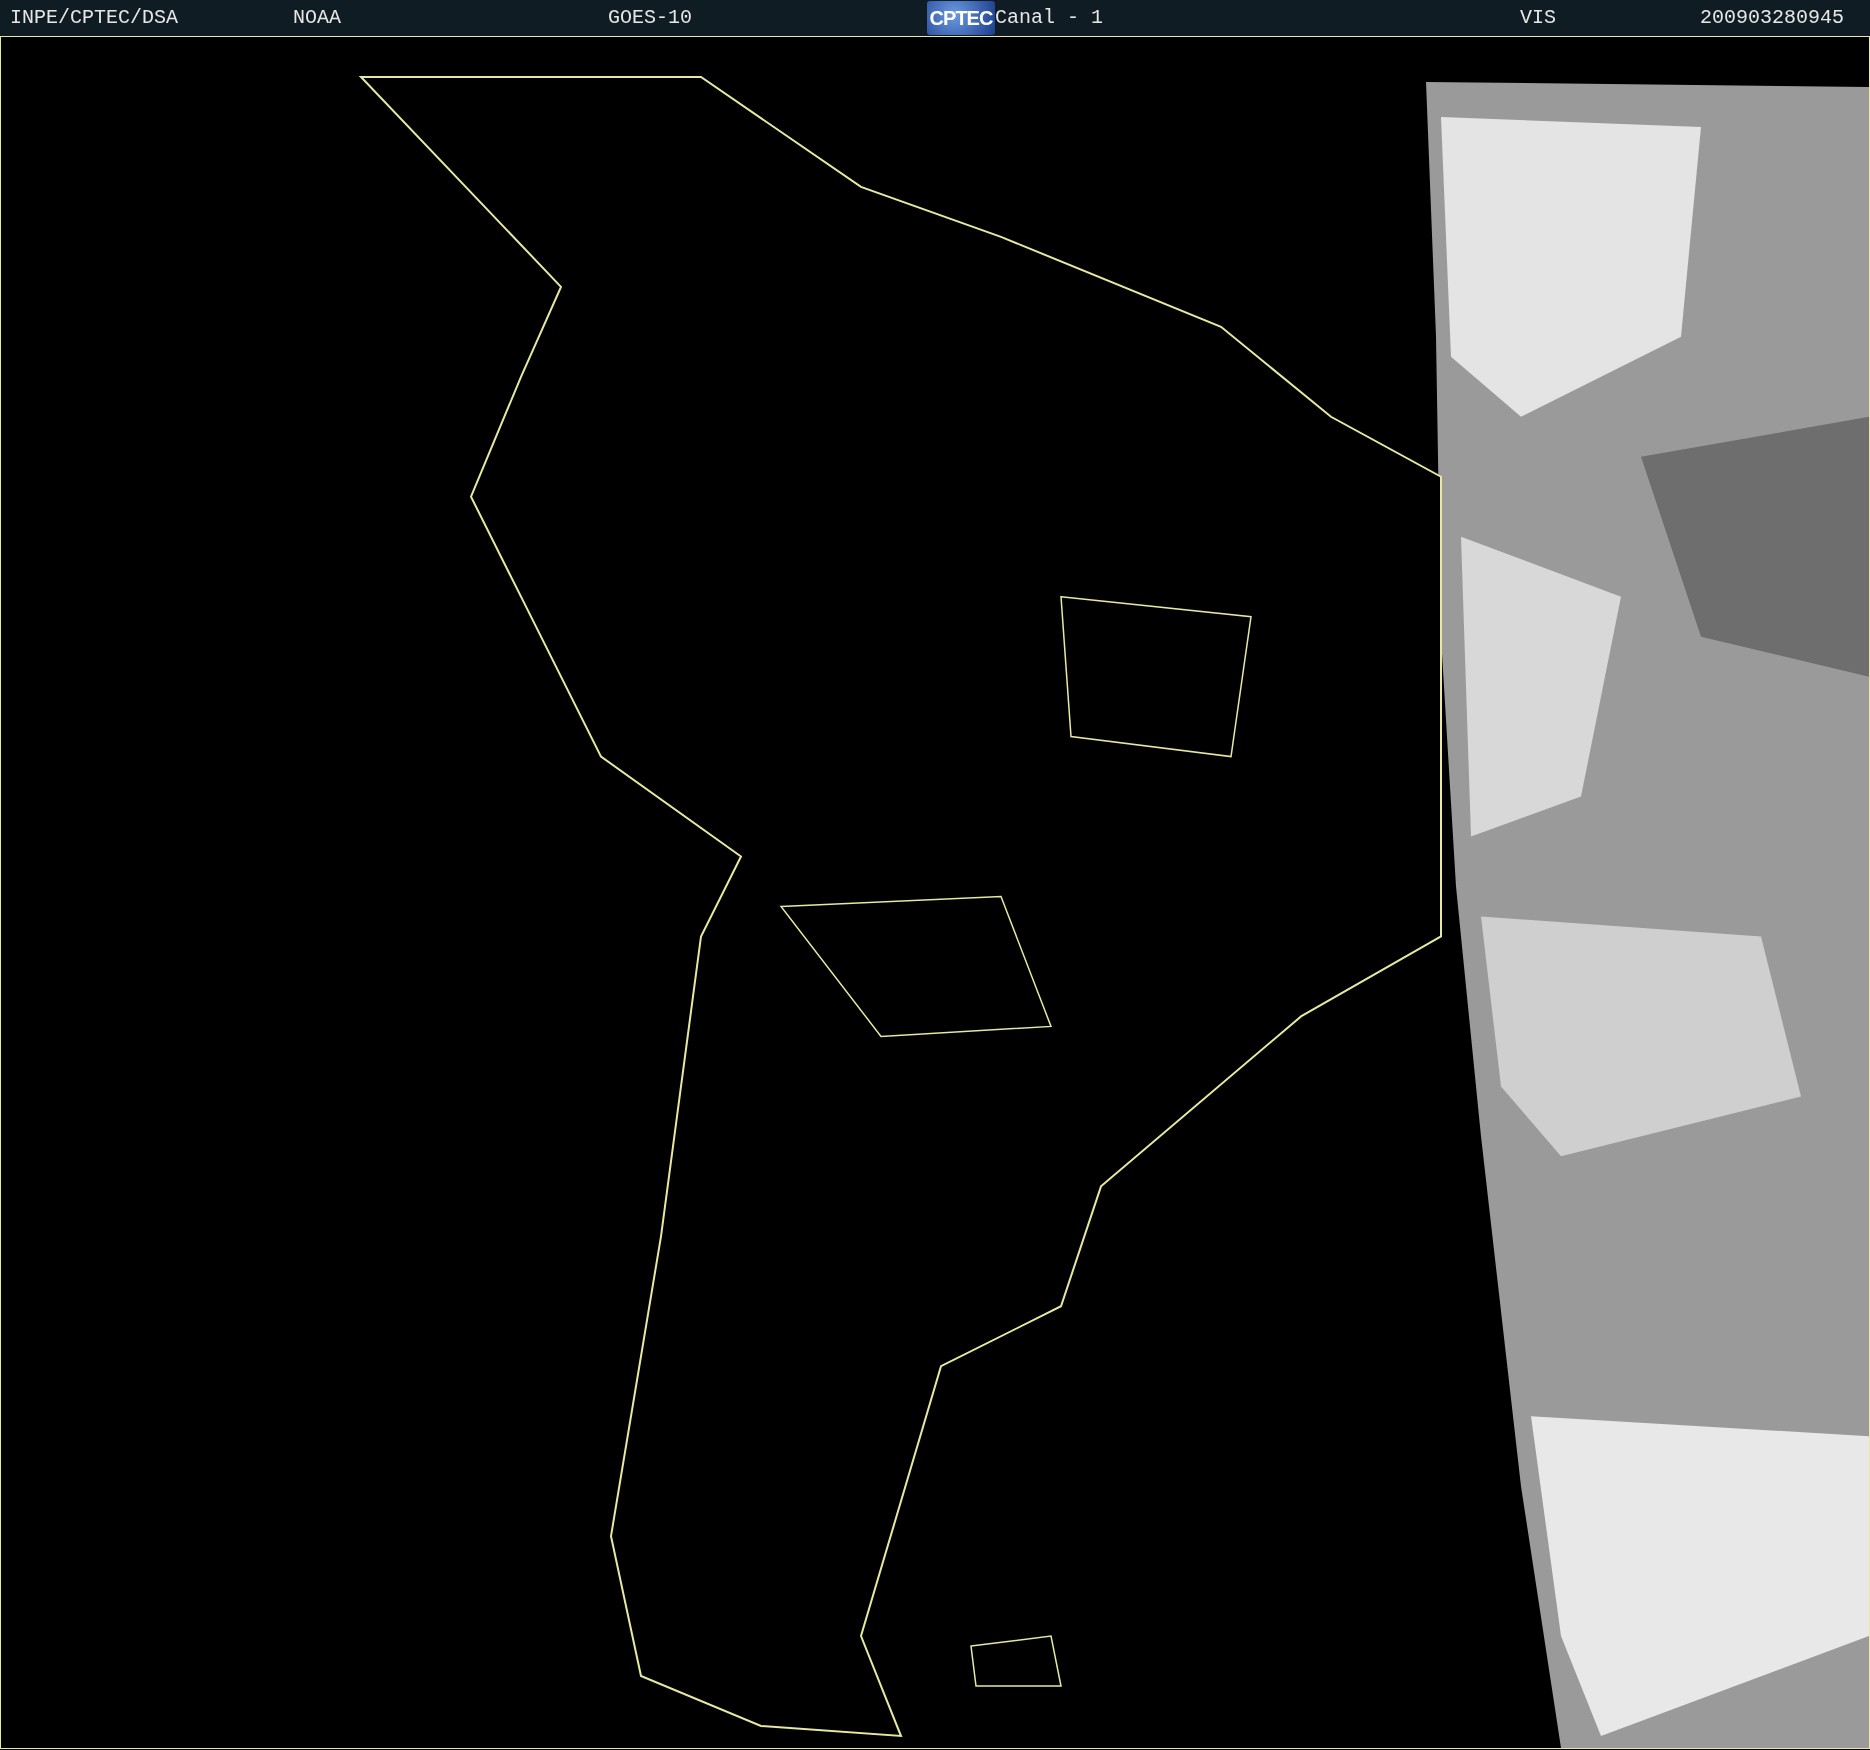 Image resolution: width=1870 pixels, height=1750 pixels. I want to click on header-label: Canal - 1, so click(1050, 18).